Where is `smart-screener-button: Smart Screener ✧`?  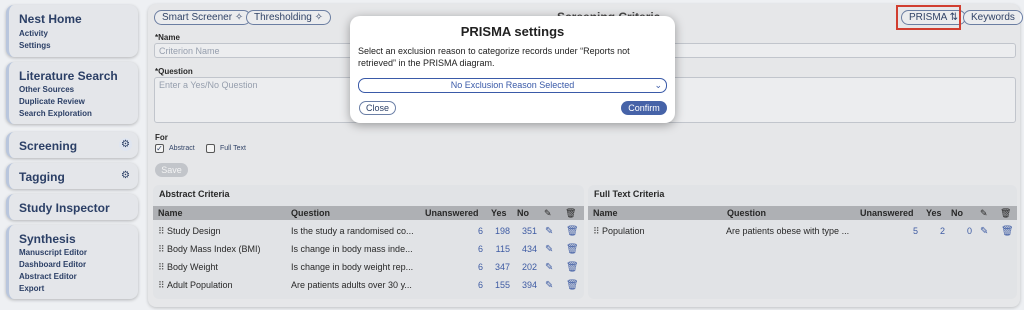
smart-screener-button: Smart Screener ✧ is located at coordinates (203, 17).